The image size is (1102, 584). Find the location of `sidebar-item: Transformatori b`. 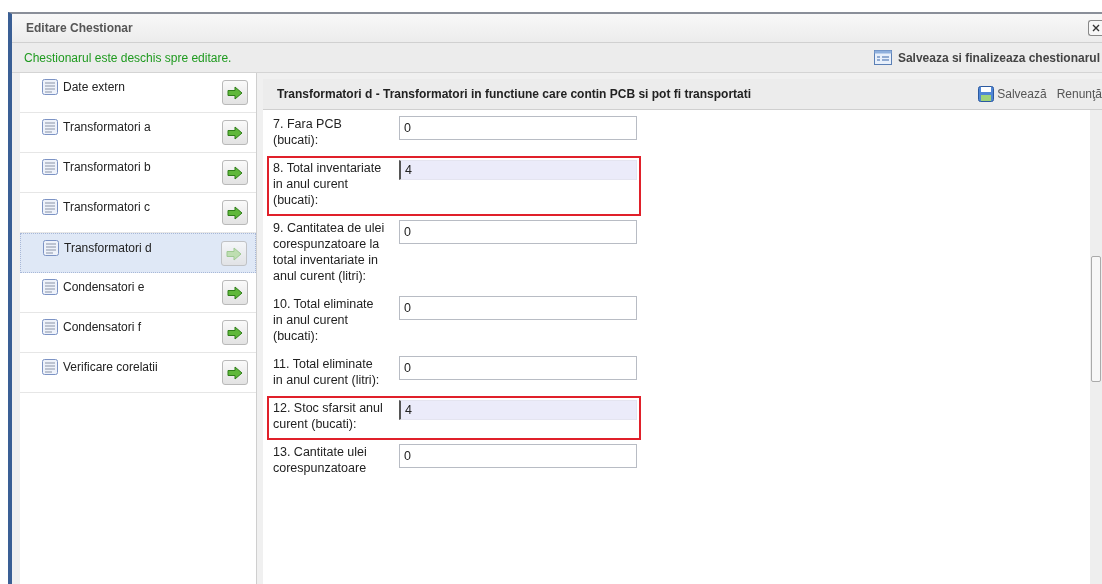

sidebar-item: Transformatori b is located at coordinates (138, 173).